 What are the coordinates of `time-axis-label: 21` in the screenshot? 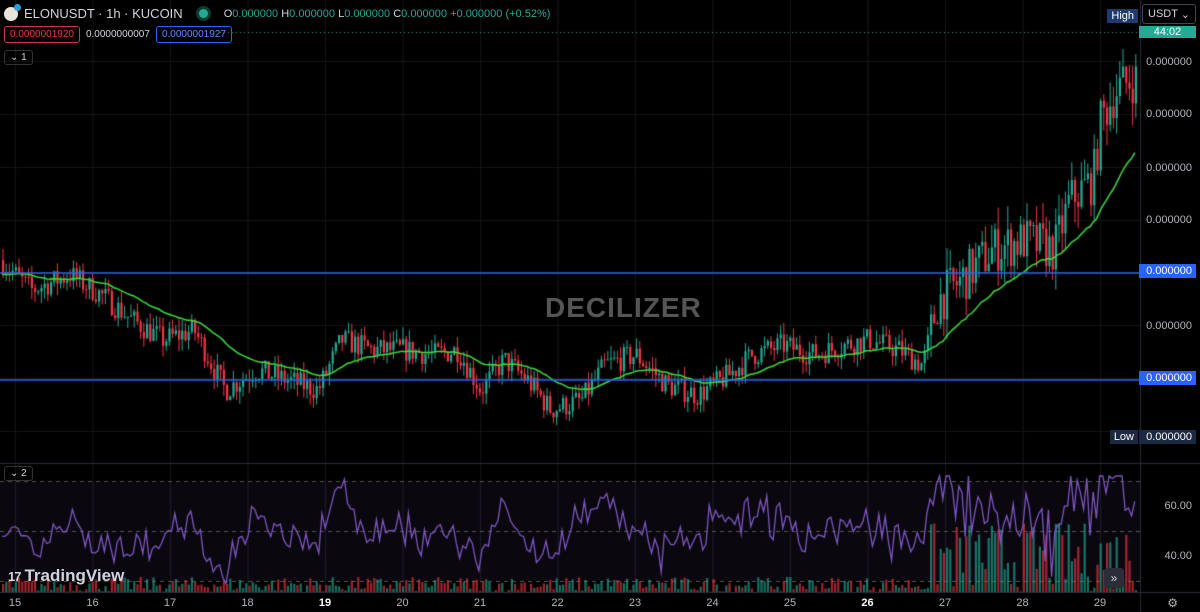 It's located at (480, 603).